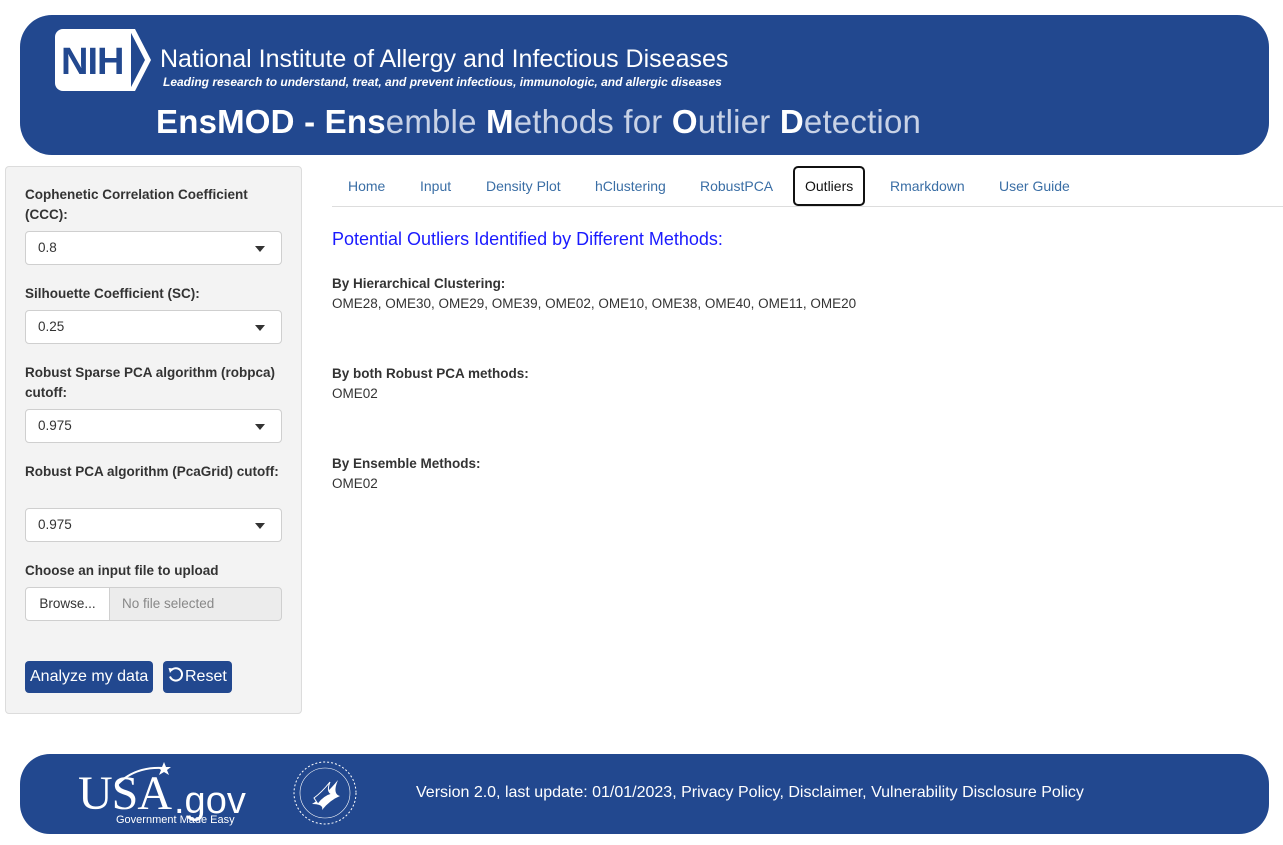 The height and width of the screenshot is (845, 1283). I want to click on file-upload: Browse... No file selected, so click(153, 604).